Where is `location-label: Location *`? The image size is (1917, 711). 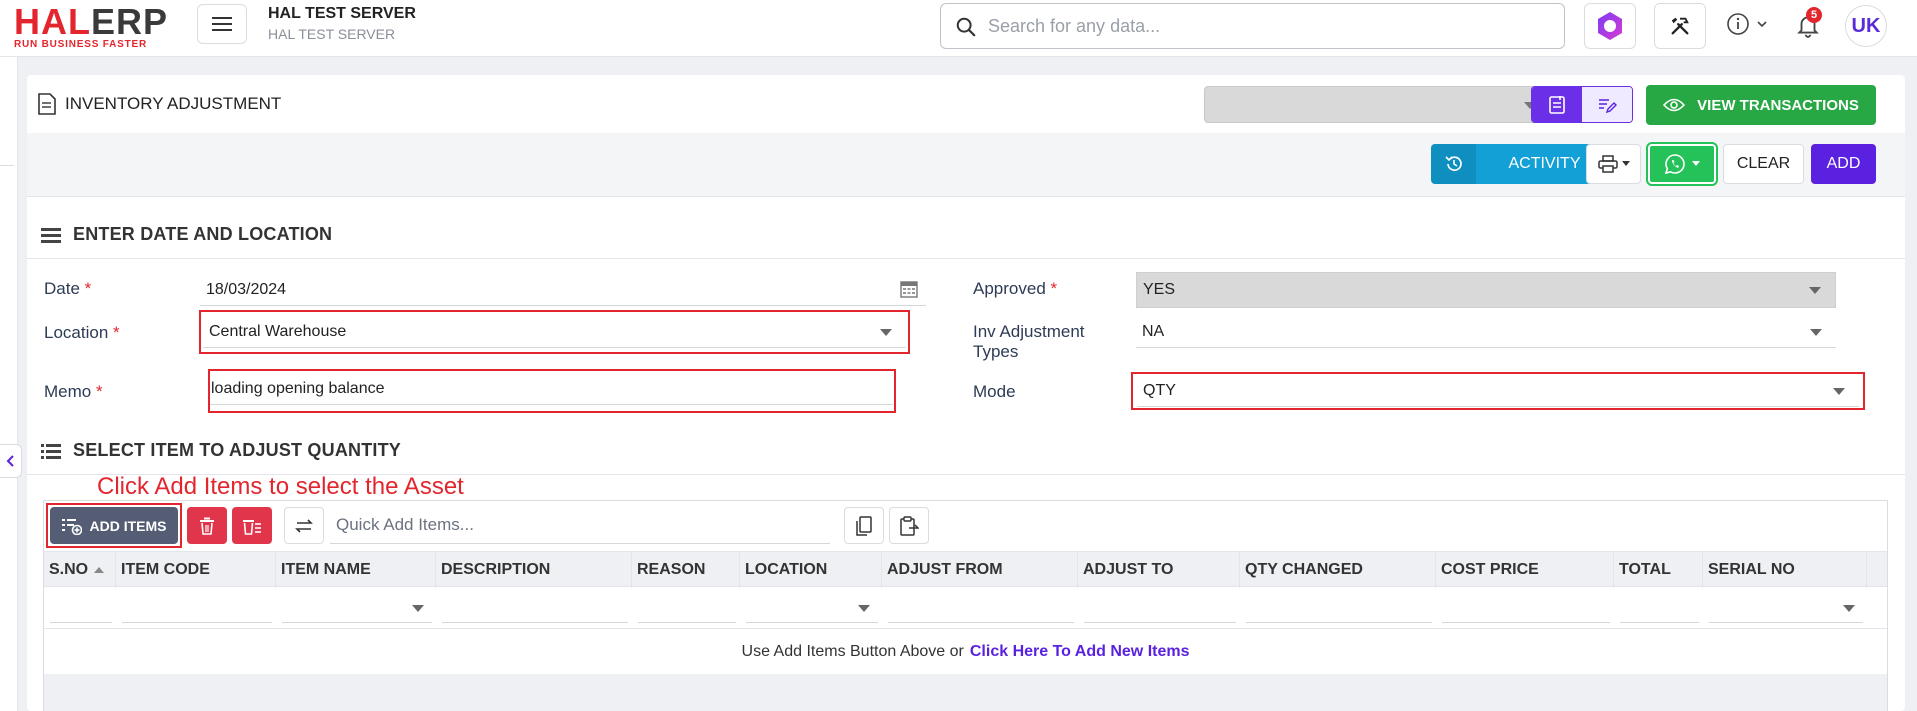 location-label: Location * is located at coordinates (82, 333).